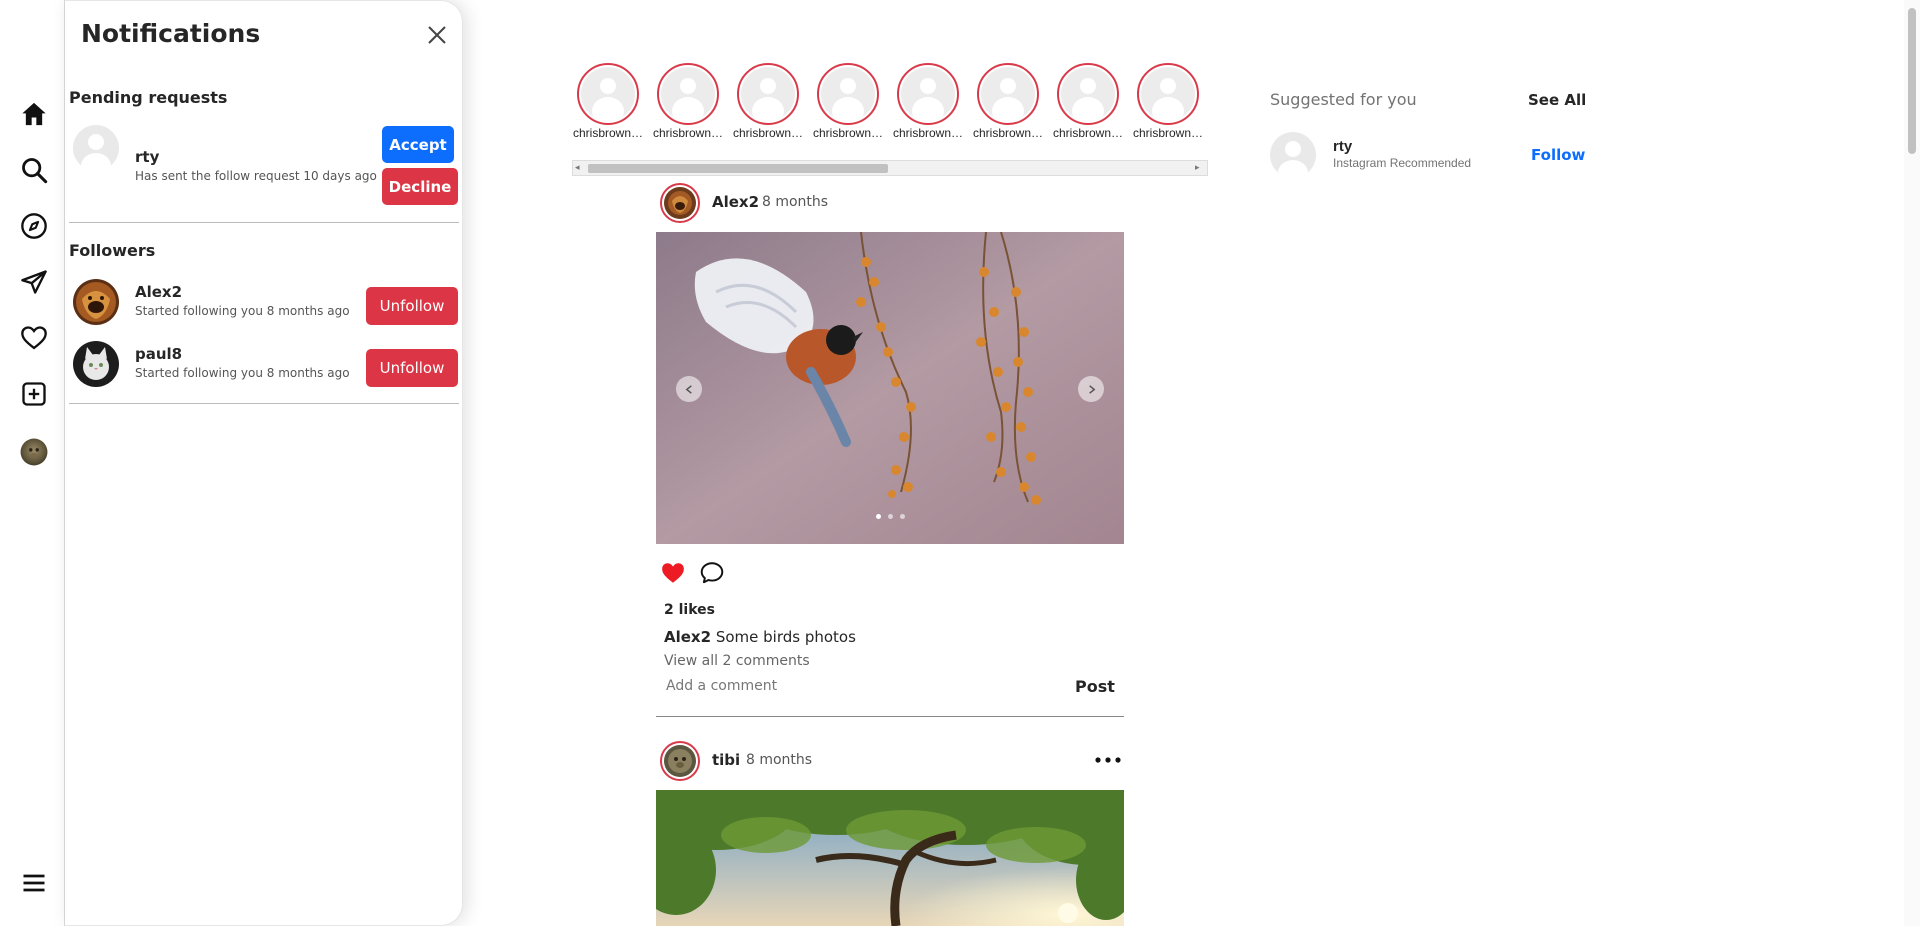 Image resolution: width=1920 pixels, height=926 pixels. I want to click on request-username: rty, so click(147, 157).